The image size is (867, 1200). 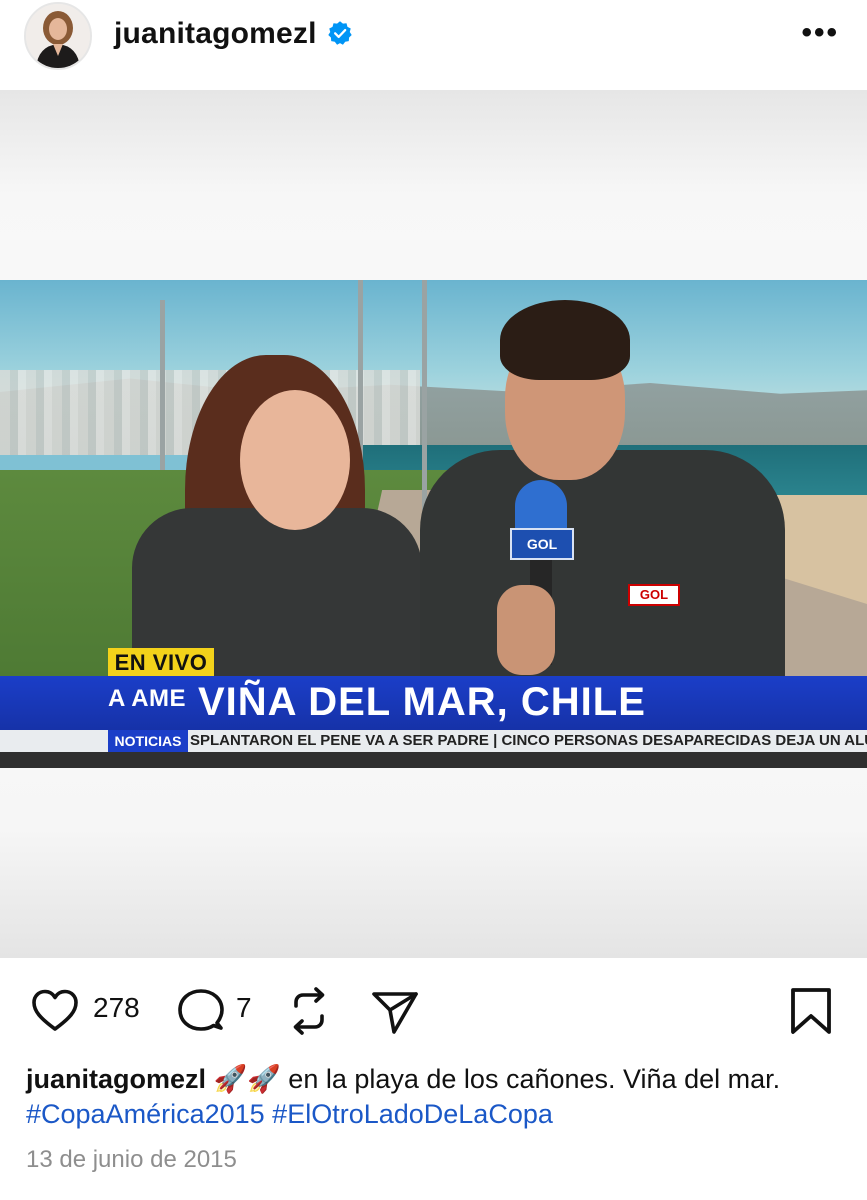 I want to click on caption-emojis: 🚀🚀, so click(x=247, y=1079).